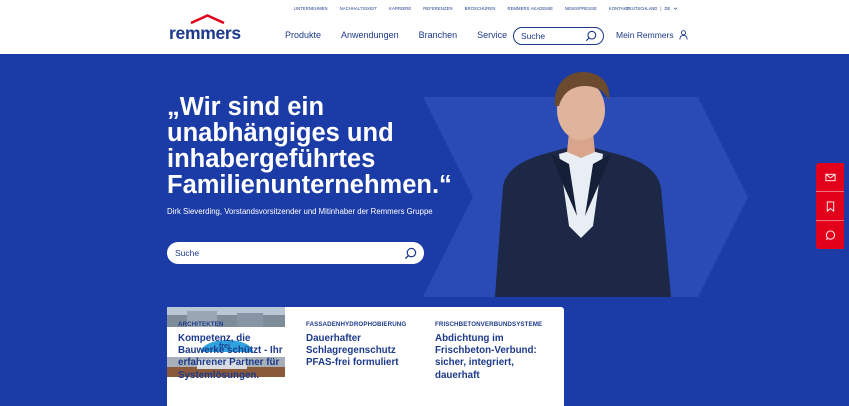  Describe the element at coordinates (356, 324) in the screenshot. I see `card-category: FASSADENHYDROPHOBIERUNG` at that location.